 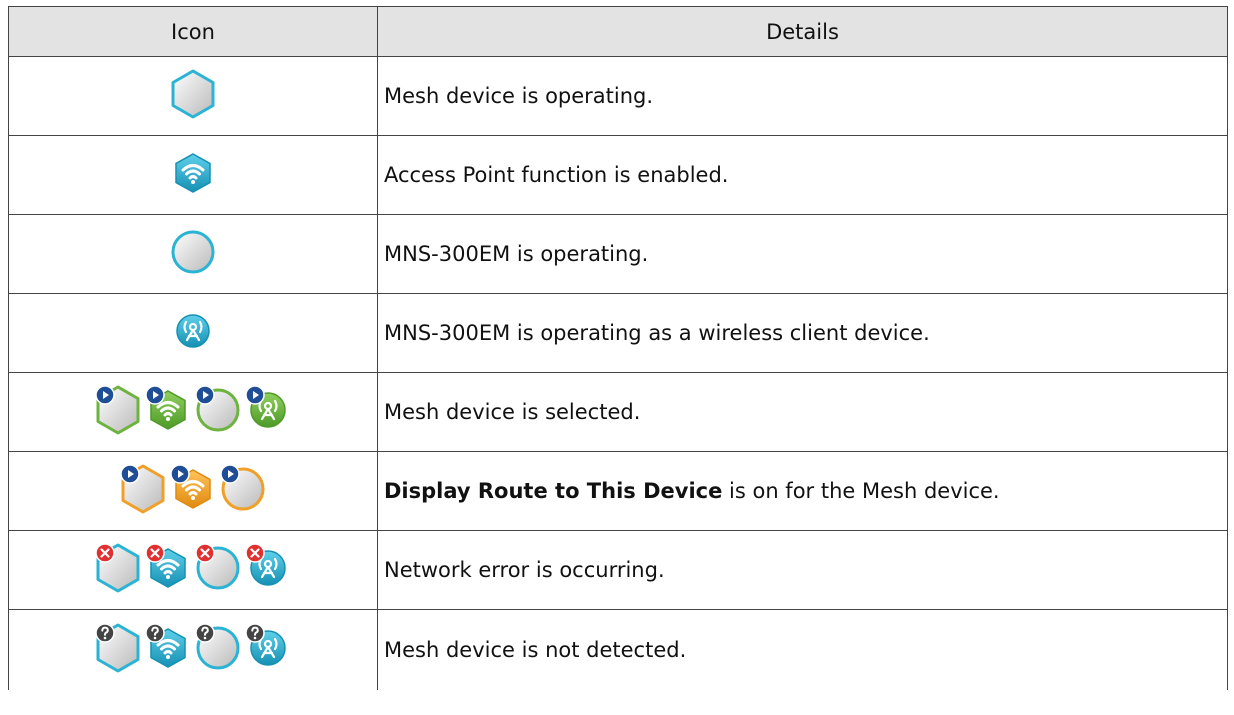 What do you see at coordinates (802, 649) in the screenshot?
I see `details-cell: Mesh device is not detected.` at bounding box center [802, 649].